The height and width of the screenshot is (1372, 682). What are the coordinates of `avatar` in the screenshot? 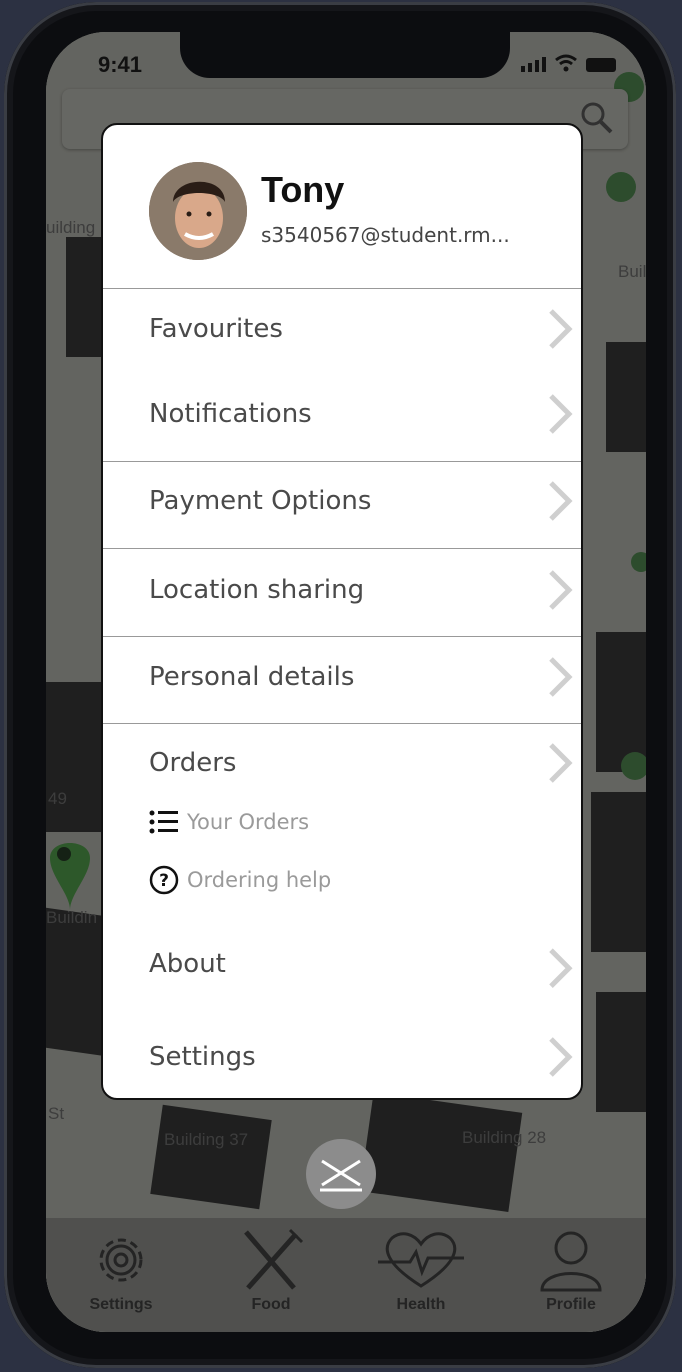 It's located at (198, 211).